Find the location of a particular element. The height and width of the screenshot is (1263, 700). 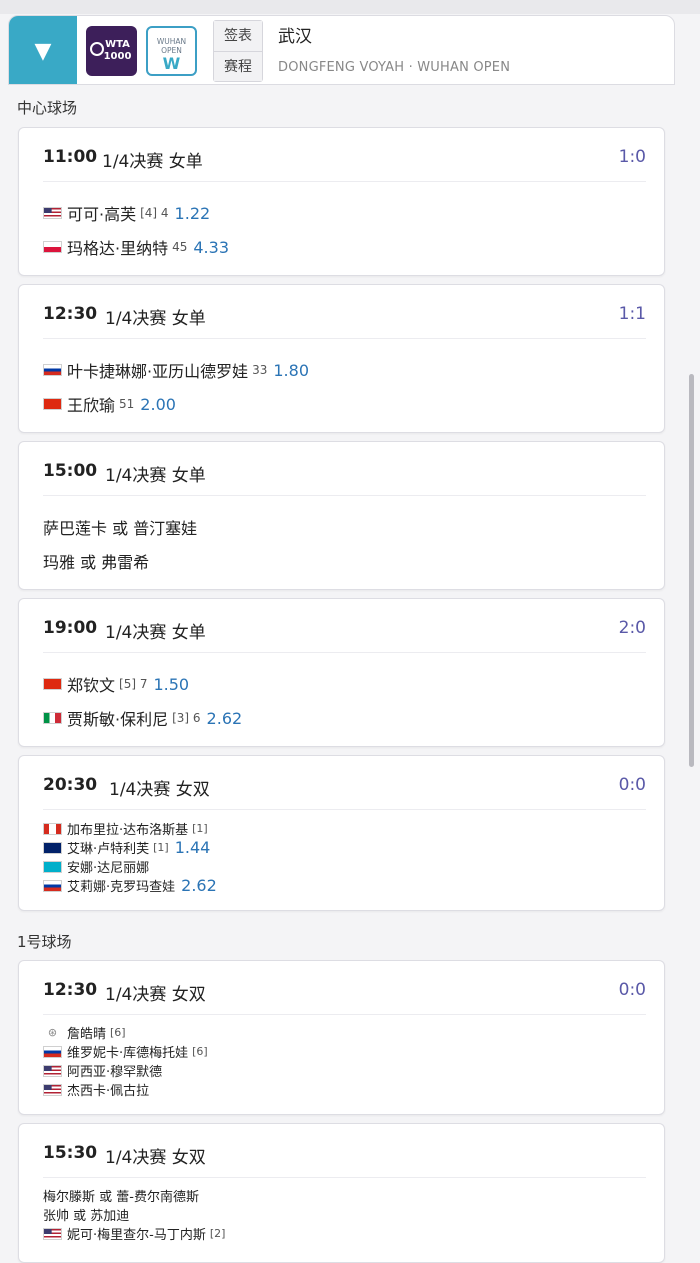

court-heading: 中心球场 is located at coordinates (47, 108).